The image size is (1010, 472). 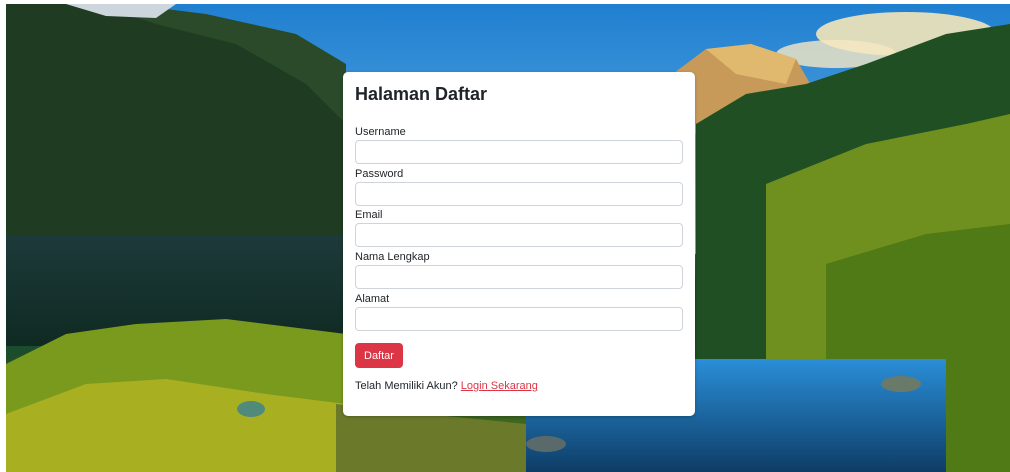 I want to click on alamat-label: Alamat, so click(x=372, y=299).